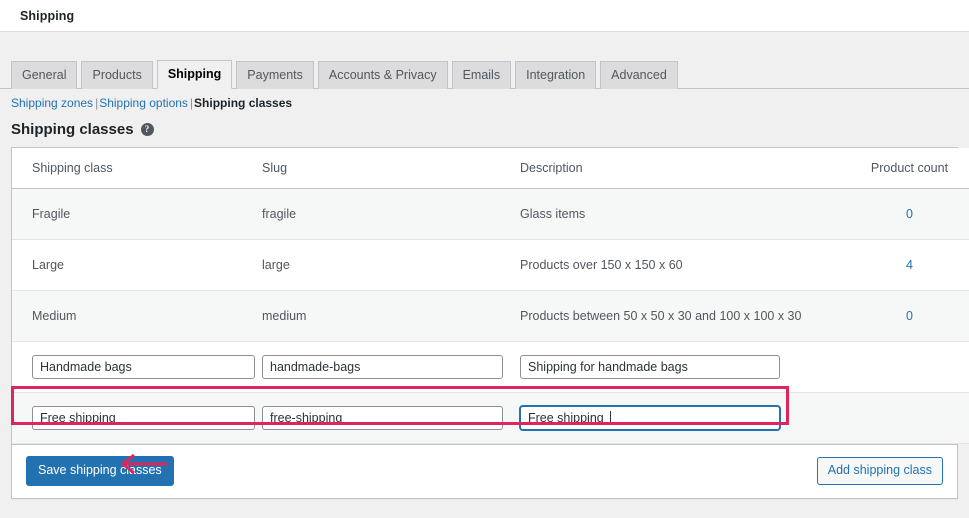 This screenshot has width=969, height=518. What do you see at coordinates (484, 128) in the screenshot?
I see `page-heading: Shipping classes ?` at bounding box center [484, 128].